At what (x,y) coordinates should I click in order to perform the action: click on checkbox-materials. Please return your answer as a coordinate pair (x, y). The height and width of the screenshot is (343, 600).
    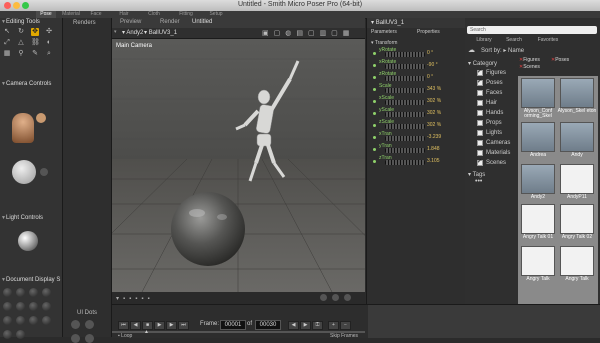
    Looking at the image, I should click on (480, 153).